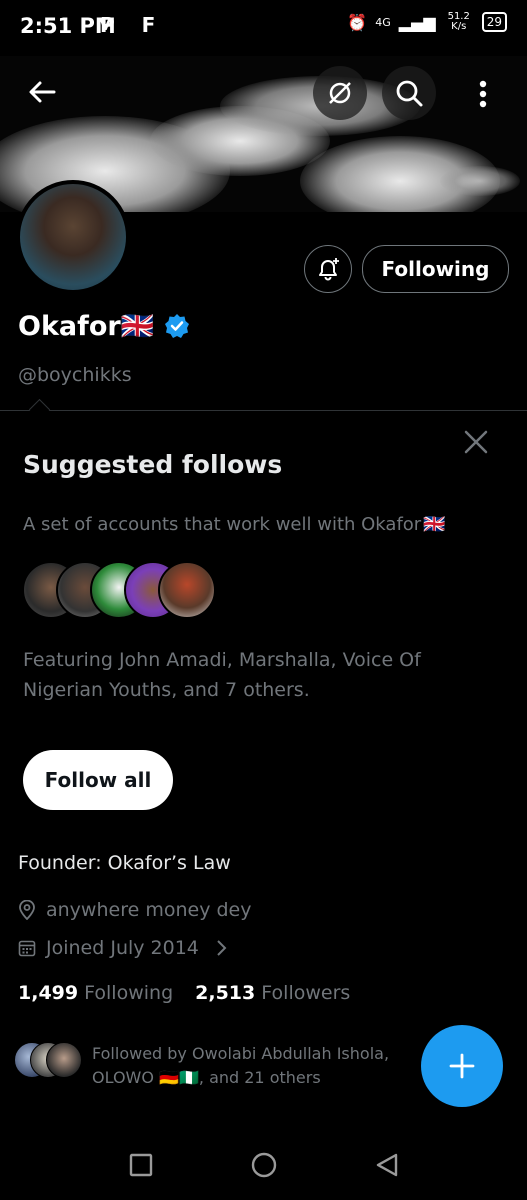 This screenshot has height=1200, width=527. What do you see at coordinates (27, 910) in the screenshot?
I see `location-pin-icon` at bounding box center [27, 910].